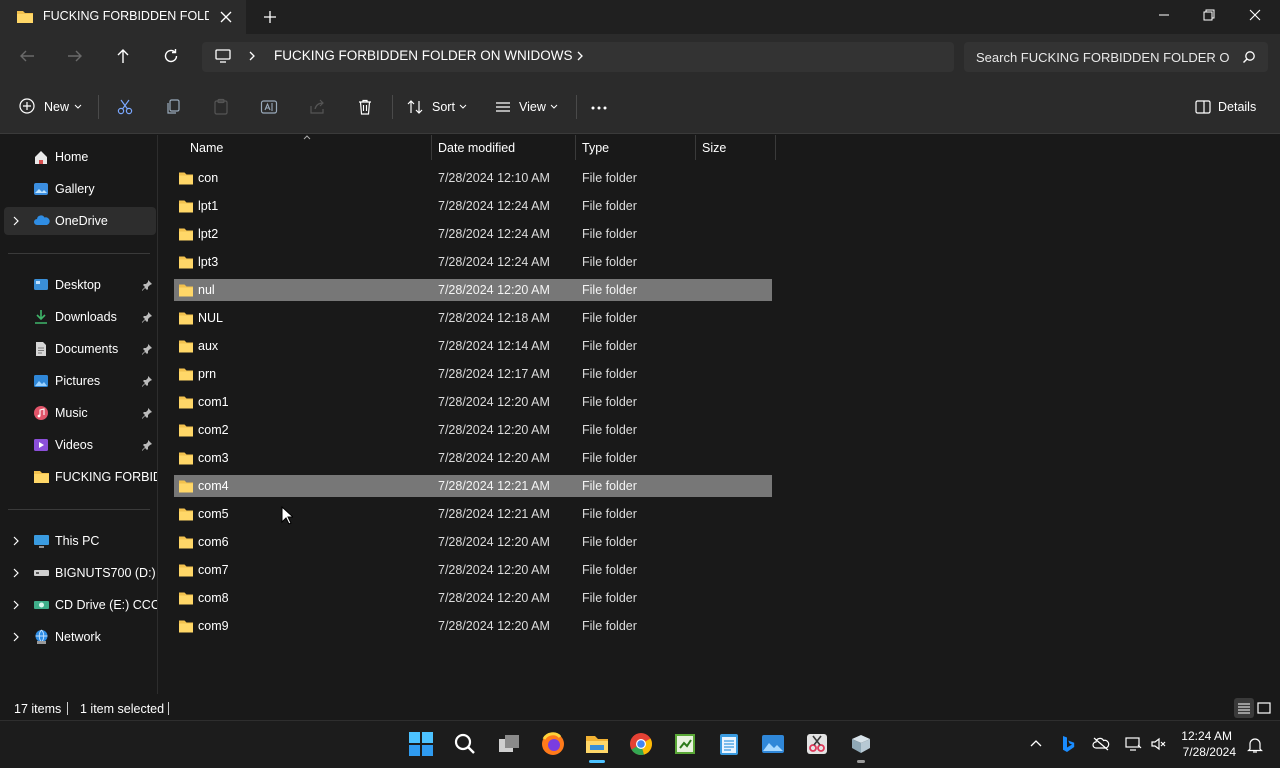 This screenshot has width=1280, height=768. Describe the element at coordinates (317, 107) in the screenshot. I see `share-icon` at that location.